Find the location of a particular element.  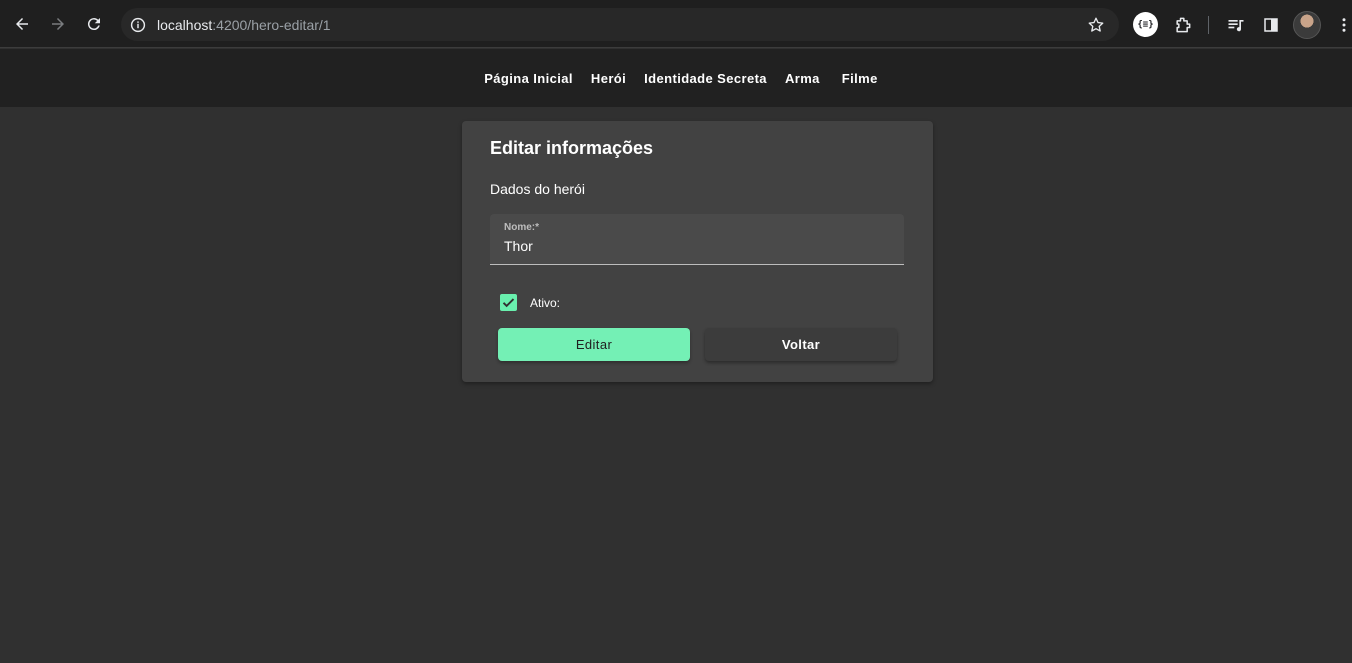

url-text: localhost:4200/hero-editar/1 is located at coordinates (244, 25).